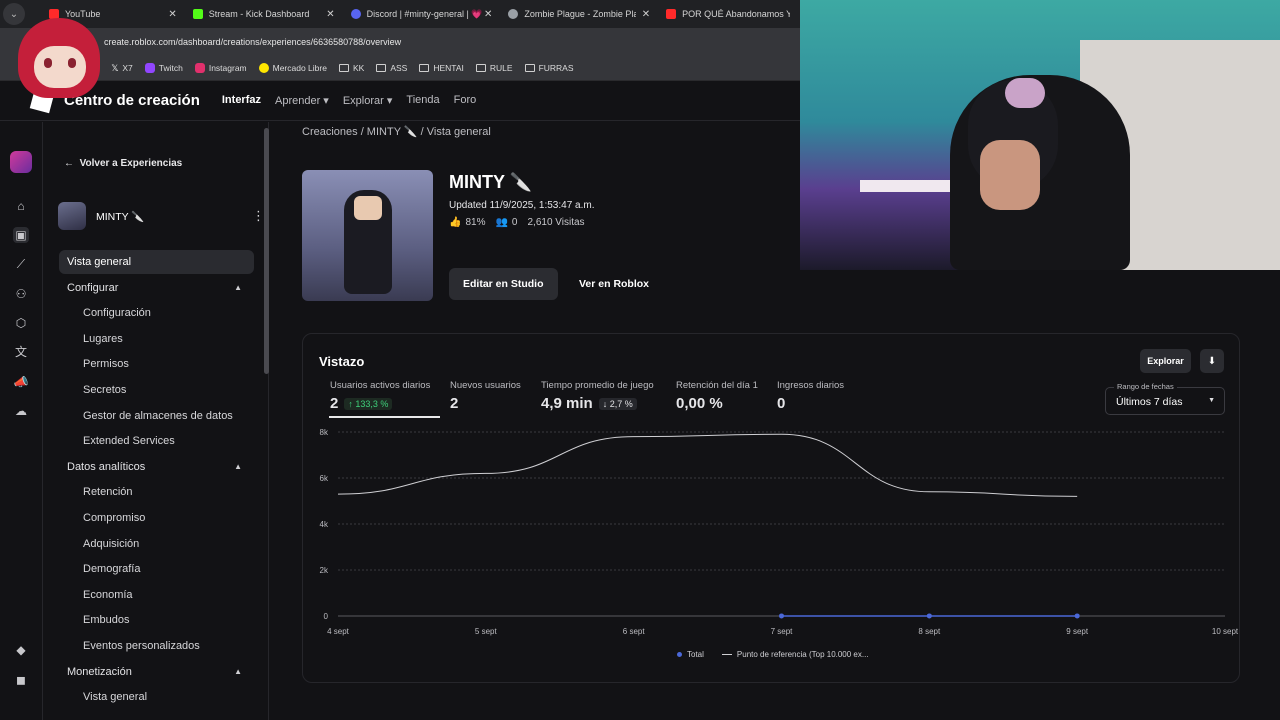 This screenshot has width=1280, height=720. Describe the element at coordinates (597, 396) in the screenshot. I see `metric-avg-playtime: Tiempo promedio de juego 4,9 min ↓ 2,7 %` at that location.